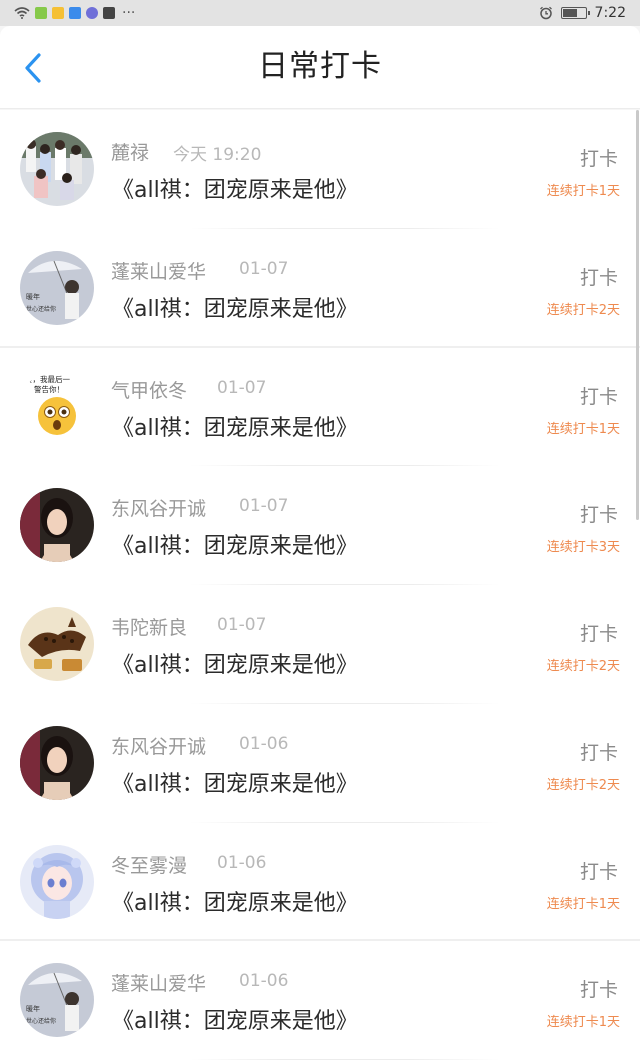 This screenshot has height=1060, width=640. Describe the element at coordinates (320, 288) in the screenshot. I see `checkin-row: 暖年 世心还给你 蓬莱山爱华 01-07 《all祺：团宠原来是他》 打卡 连续打卡2天` at that location.